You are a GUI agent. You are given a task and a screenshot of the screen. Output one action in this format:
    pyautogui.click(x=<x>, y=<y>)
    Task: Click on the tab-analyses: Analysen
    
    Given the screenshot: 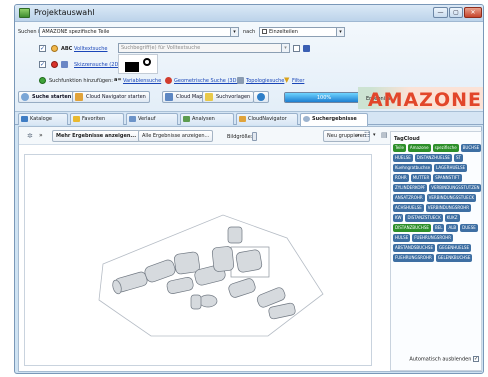 What is the action you would take?
    pyautogui.click(x=207, y=119)
    